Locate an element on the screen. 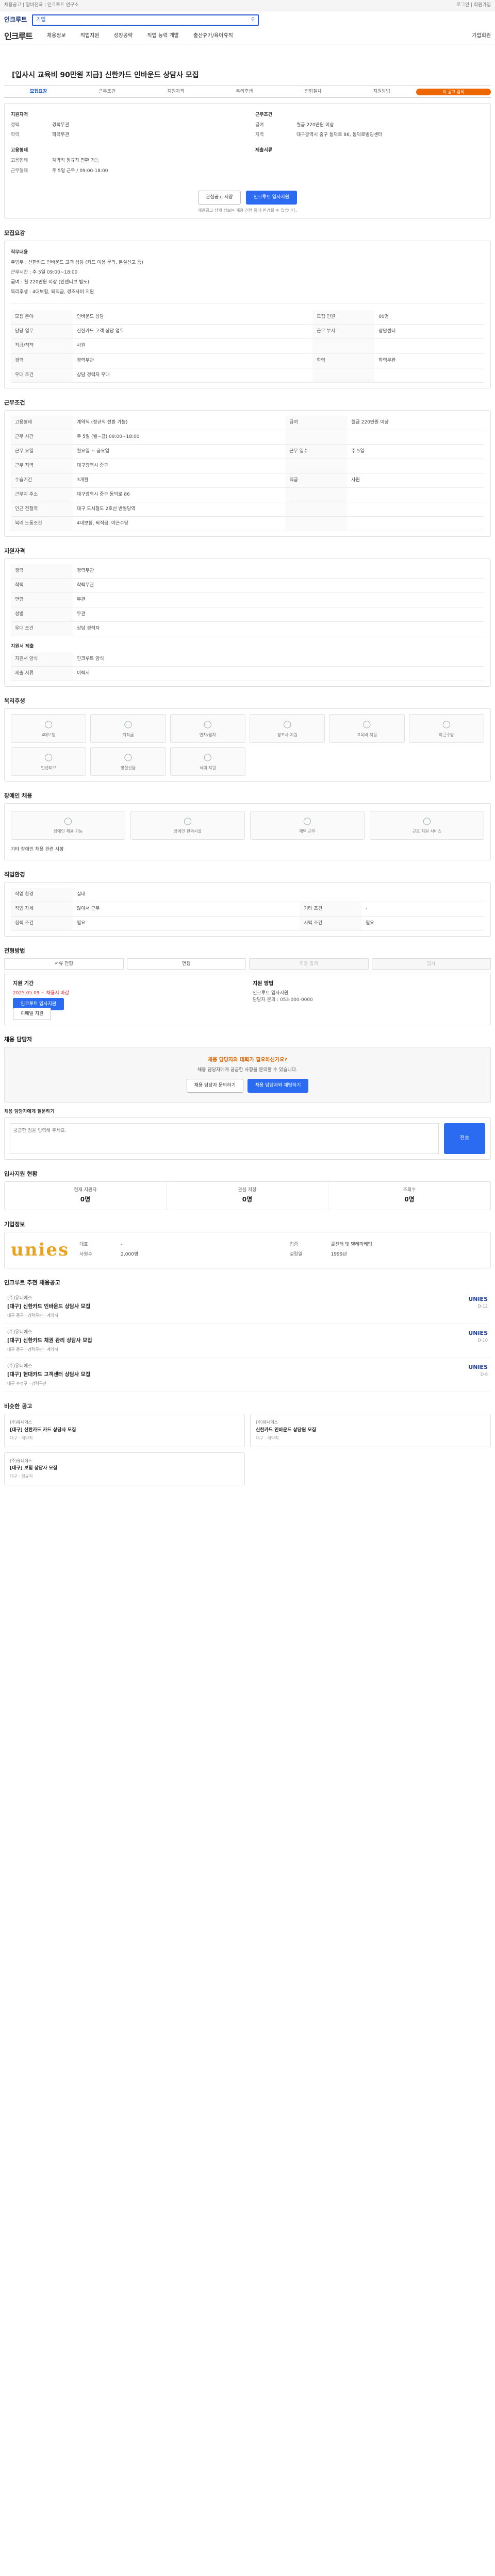 This screenshot has width=495, height=2576. support-icon: ◯ is located at coordinates (427, 821).